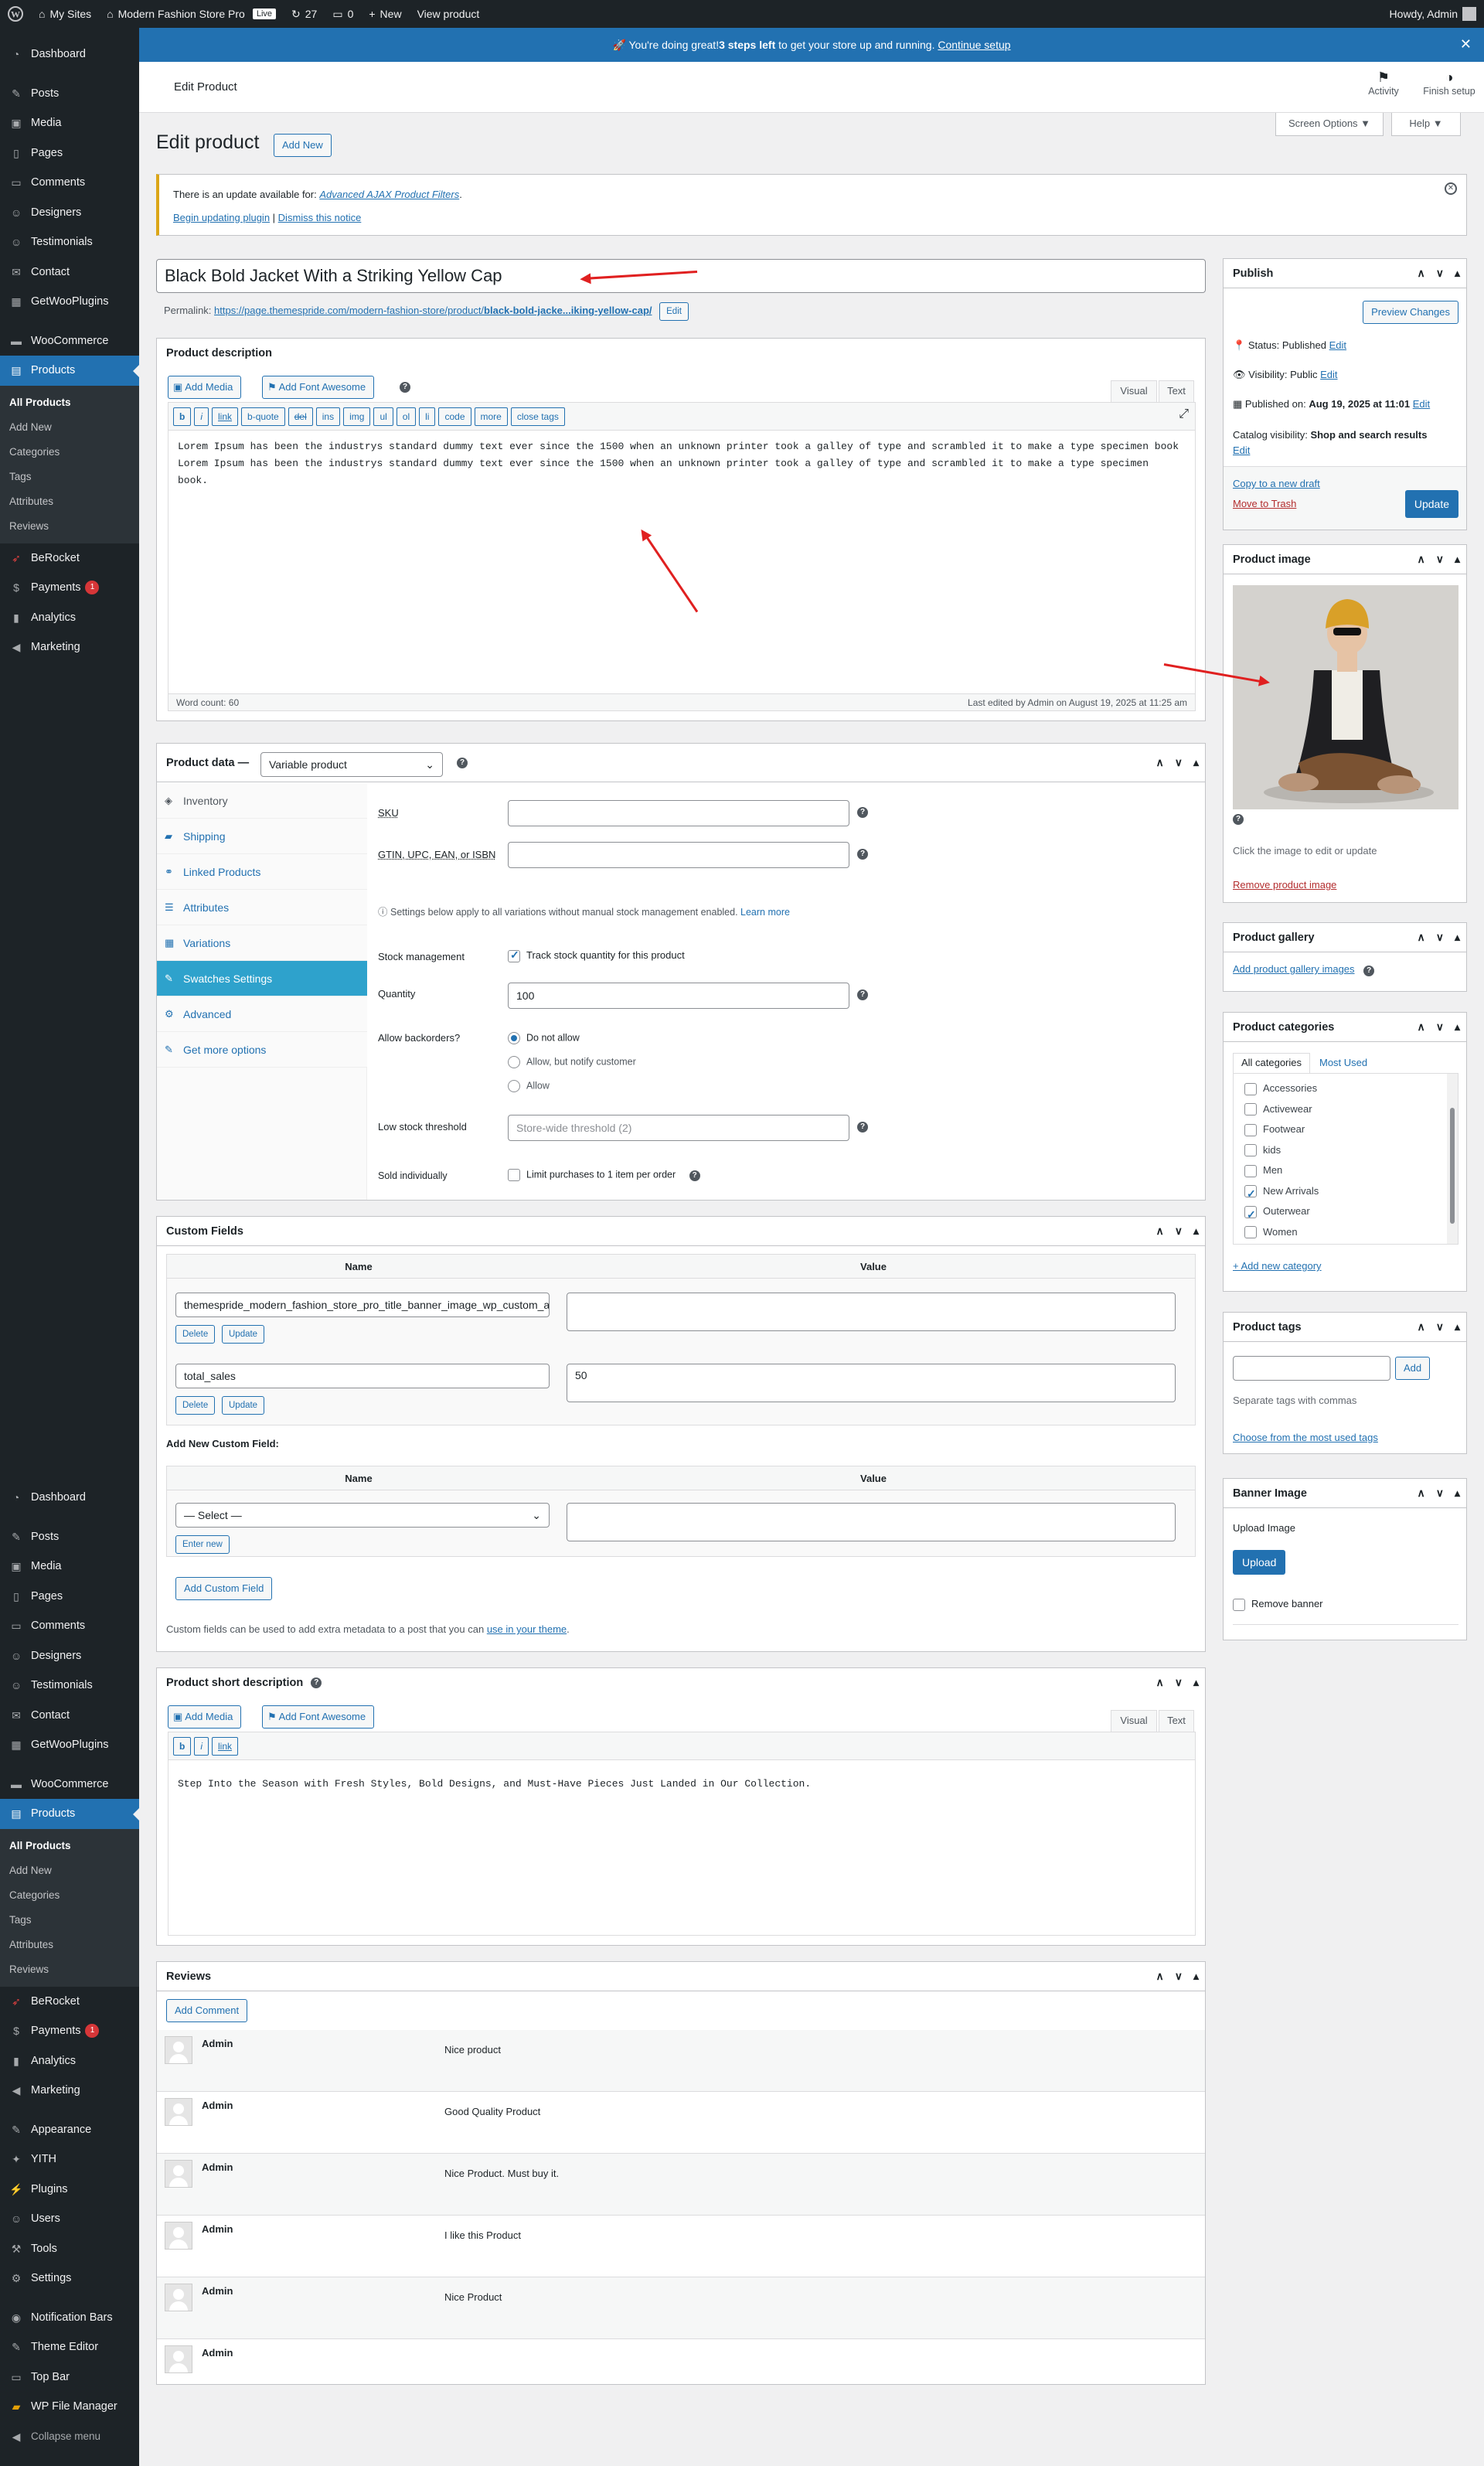  Describe the element at coordinates (1345, 697) in the screenshot. I see `product-image` at that location.